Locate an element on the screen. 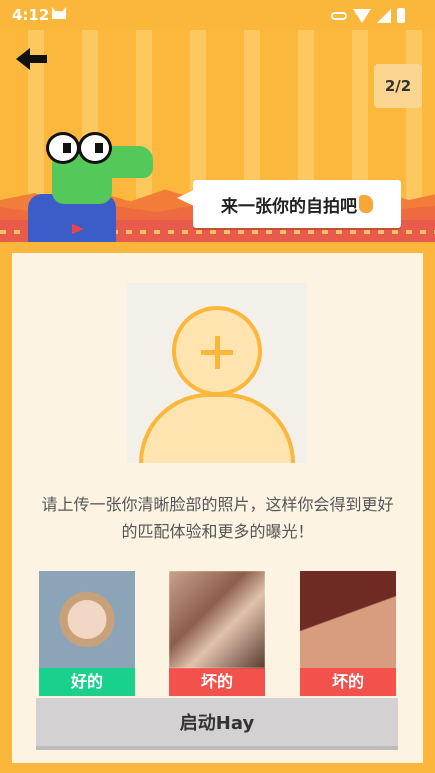 The image size is (435, 773). person-silhouette-icon is located at coordinates (217, 428).